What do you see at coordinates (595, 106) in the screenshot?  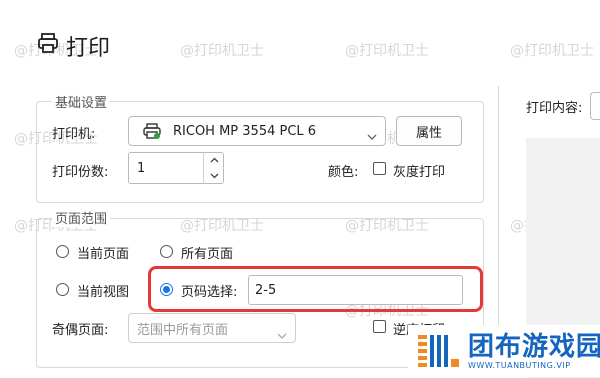 I see `print-content-select` at bounding box center [595, 106].